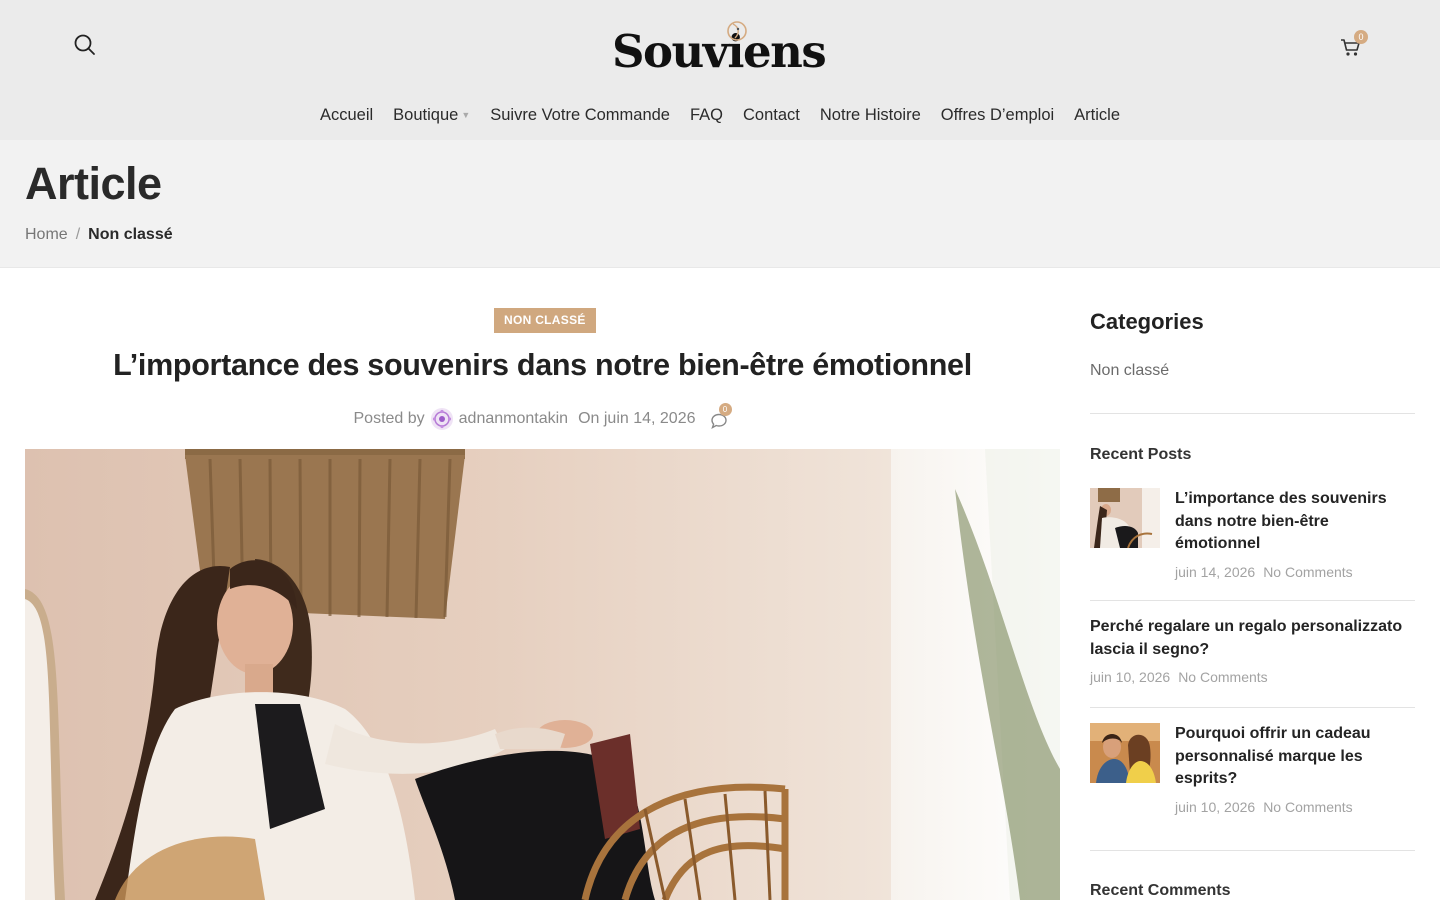 The width and height of the screenshot is (1440, 900). I want to click on post-category-badge: NON CLASSÉ, so click(545, 320).